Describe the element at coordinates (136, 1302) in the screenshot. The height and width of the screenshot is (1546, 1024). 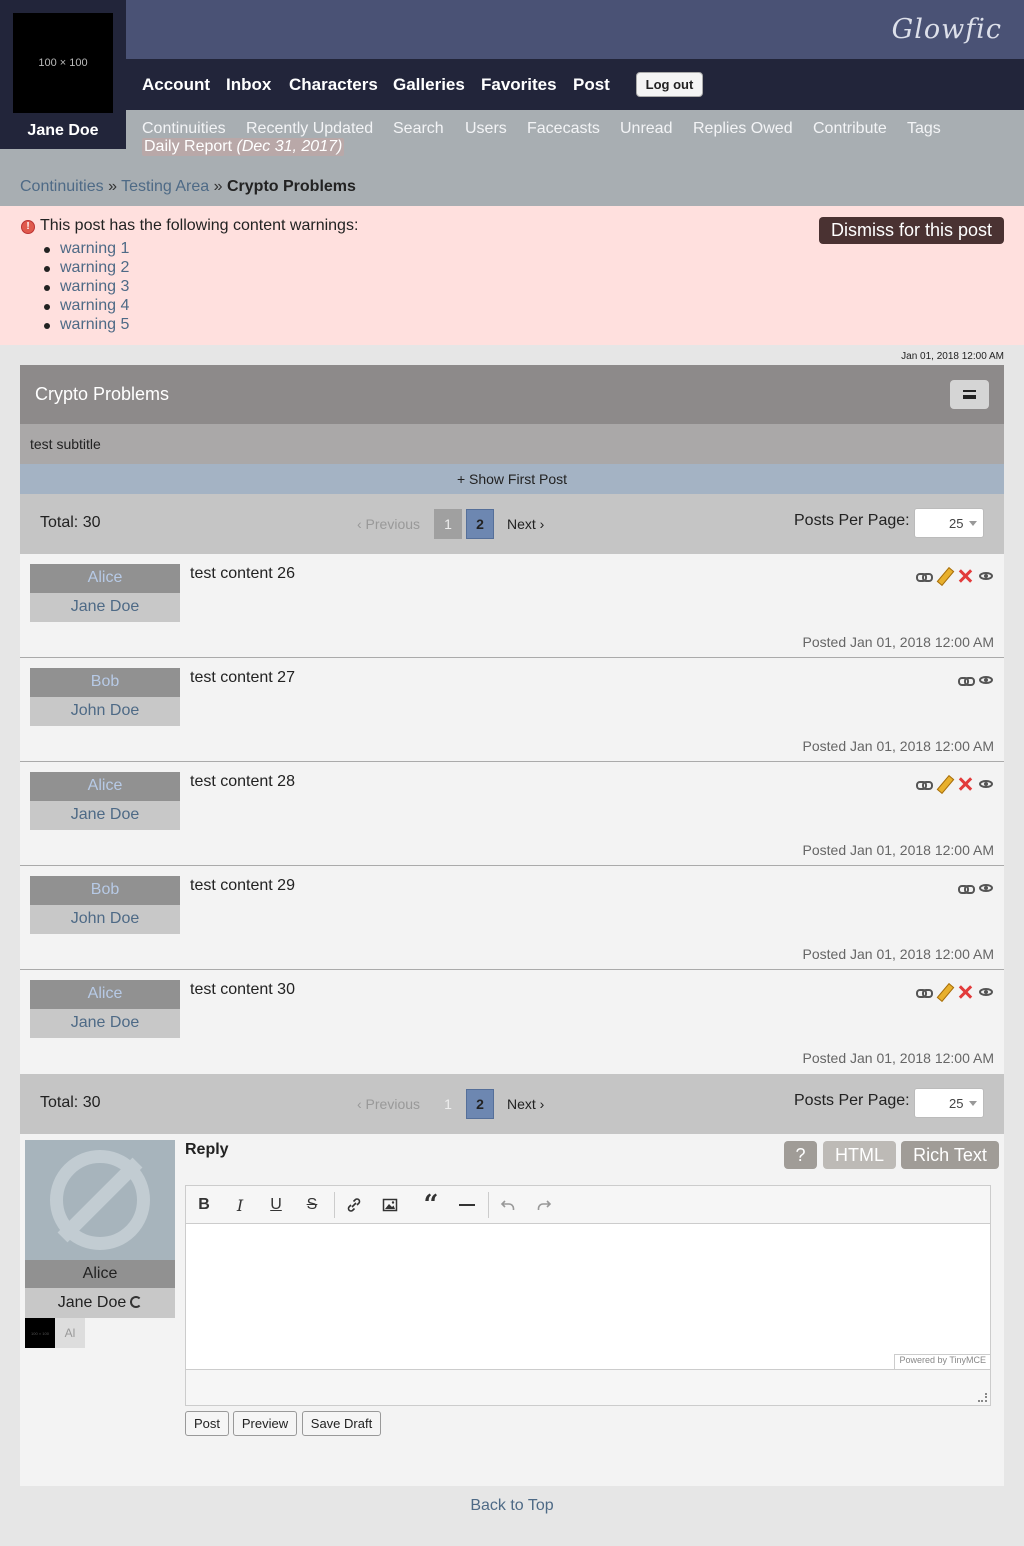
I see `swap-character-icon` at that location.